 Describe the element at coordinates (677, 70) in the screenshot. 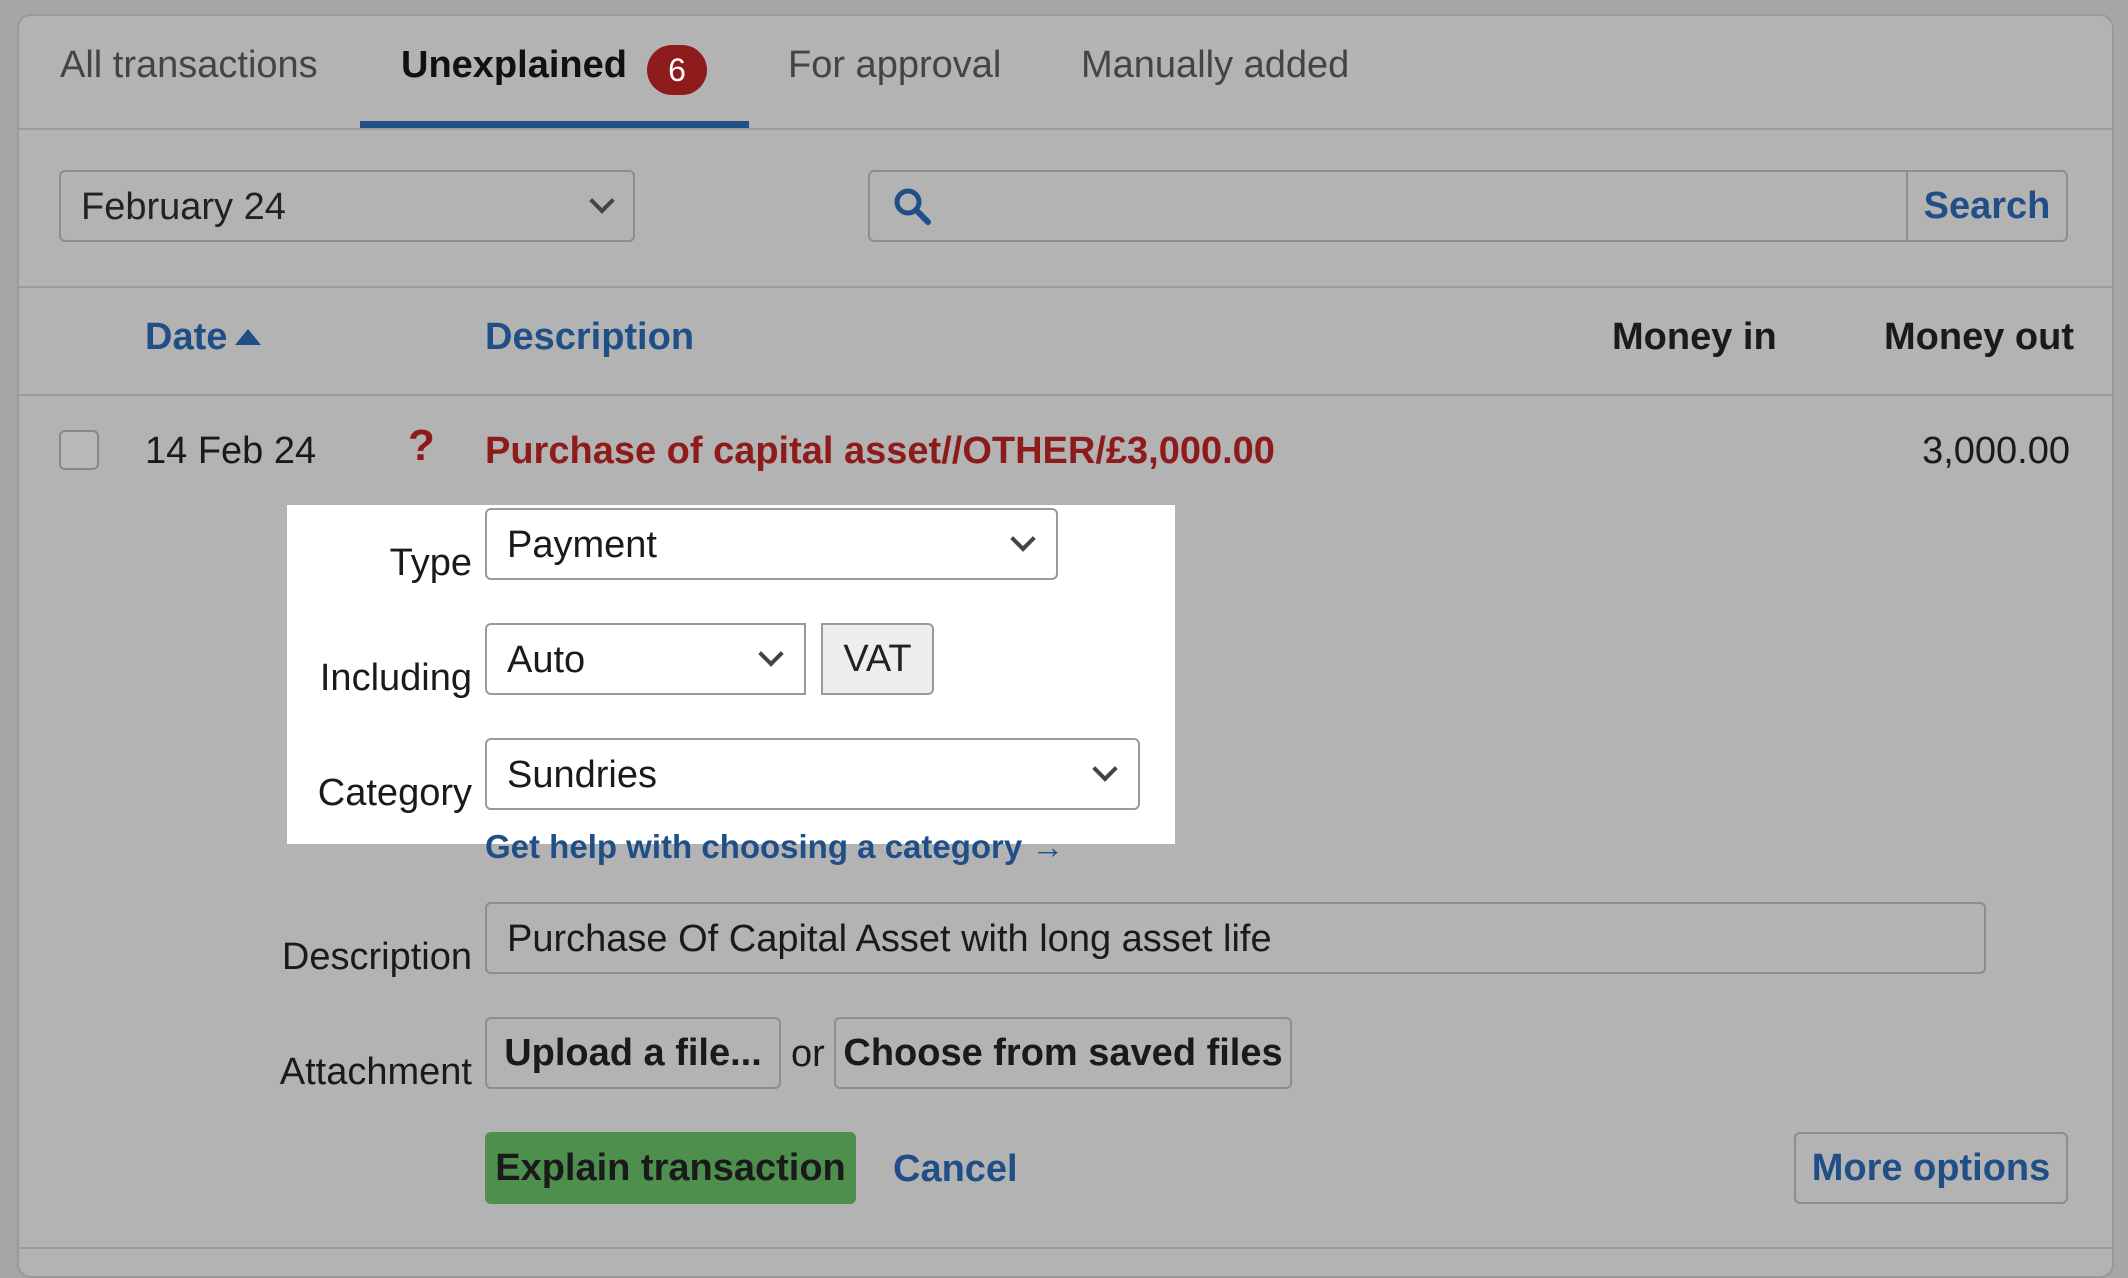

I see `unexplained-count-badge: 6` at that location.